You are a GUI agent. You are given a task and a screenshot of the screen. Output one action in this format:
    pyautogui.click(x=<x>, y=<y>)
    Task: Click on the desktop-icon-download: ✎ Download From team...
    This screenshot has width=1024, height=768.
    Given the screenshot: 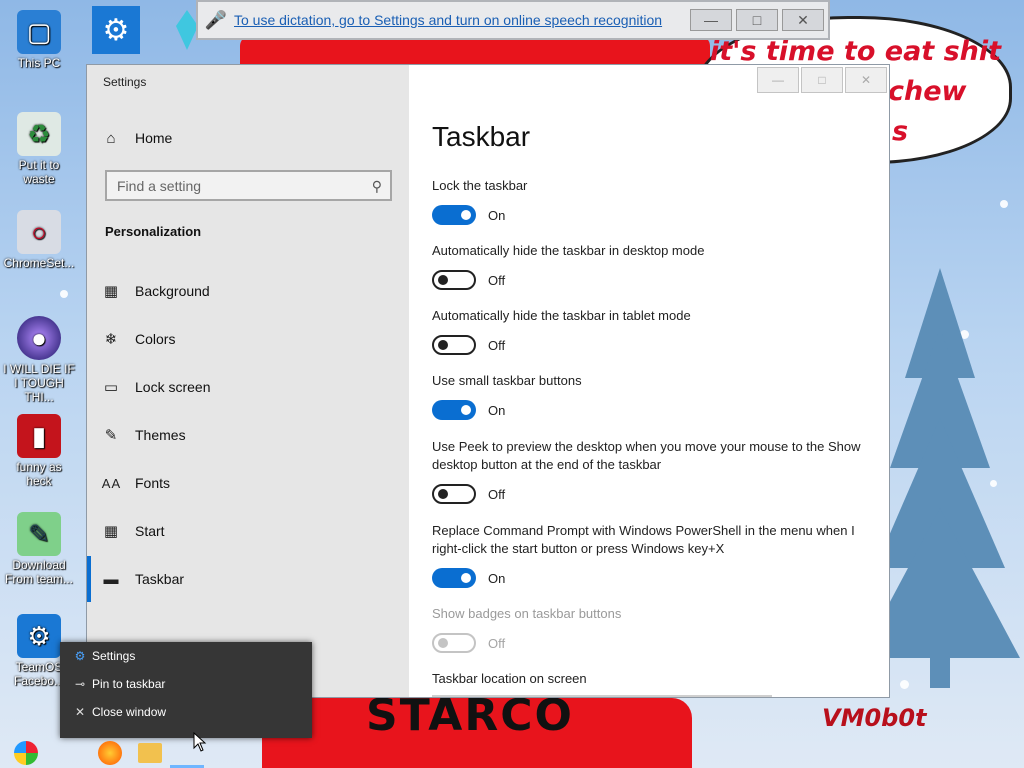 What is the action you would take?
    pyautogui.click(x=39, y=549)
    